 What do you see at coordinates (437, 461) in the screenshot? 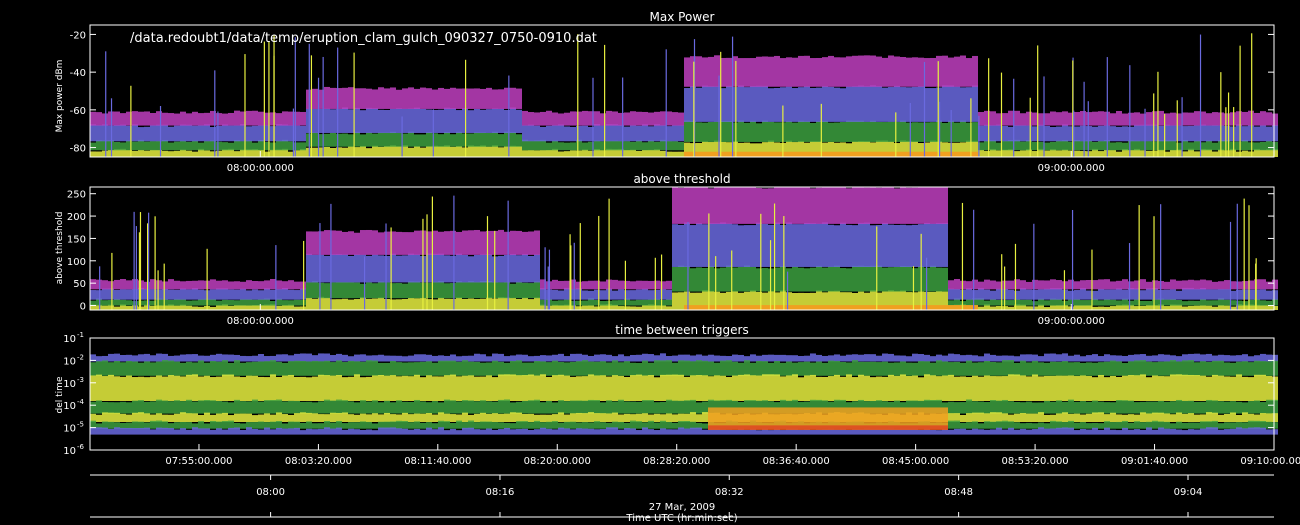
I see `x-tick-label: 08:11:40.000` at bounding box center [437, 461].